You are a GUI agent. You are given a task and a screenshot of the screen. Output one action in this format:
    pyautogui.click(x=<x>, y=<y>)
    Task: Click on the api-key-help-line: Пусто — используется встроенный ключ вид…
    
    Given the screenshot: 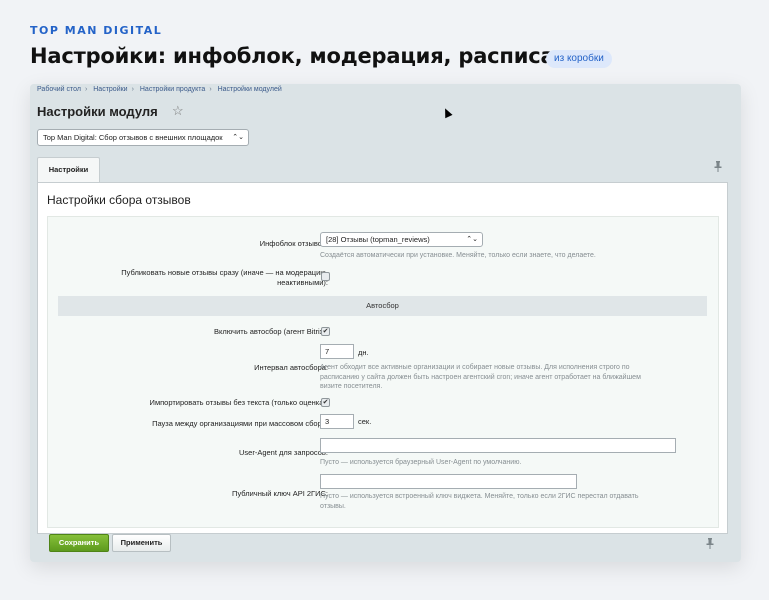 What is the action you would take?
    pyautogui.click(x=479, y=496)
    